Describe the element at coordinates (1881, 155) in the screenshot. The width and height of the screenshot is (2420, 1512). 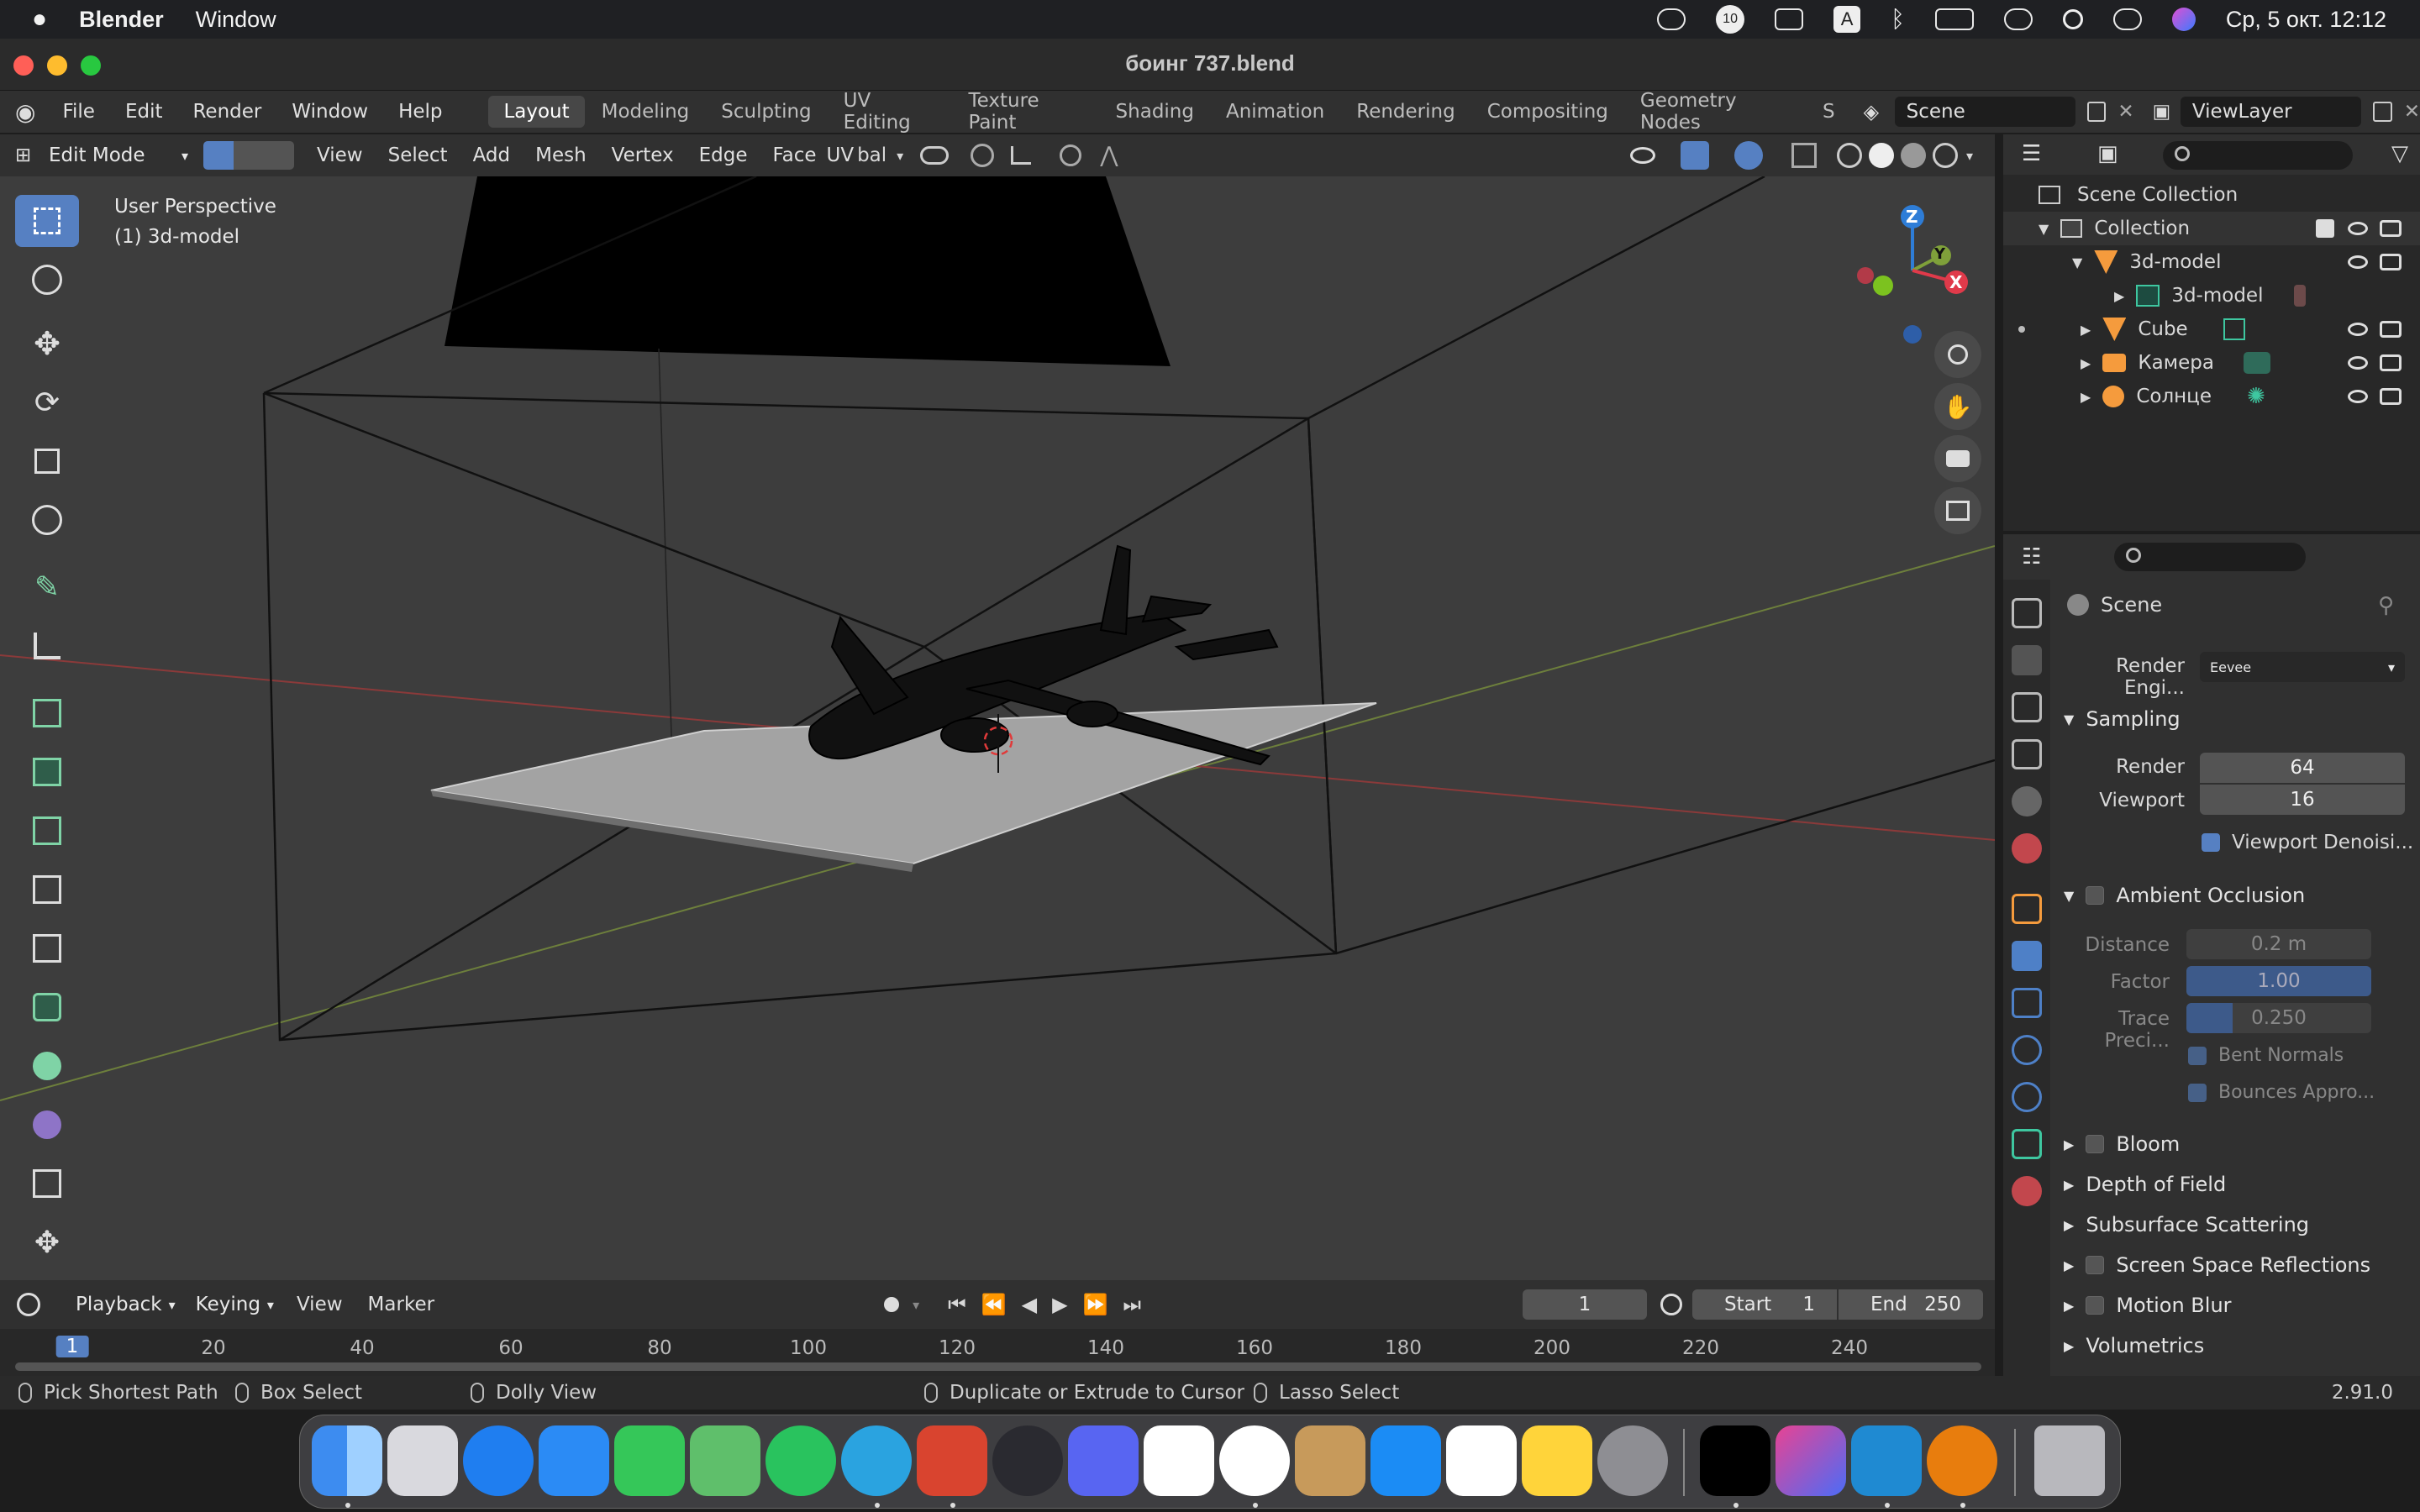
I see `solid-shading-icon` at that location.